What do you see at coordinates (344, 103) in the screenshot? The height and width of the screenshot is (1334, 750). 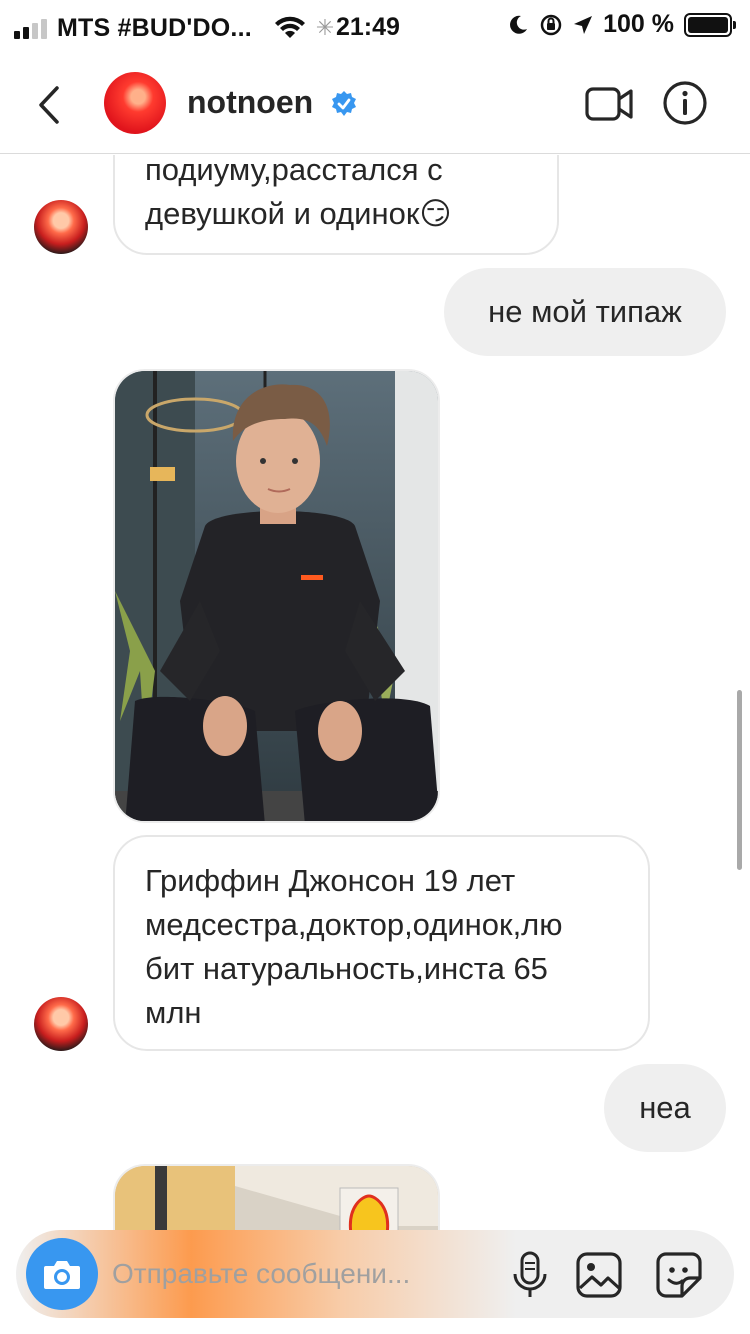 I see `verified-badge-icon` at bounding box center [344, 103].